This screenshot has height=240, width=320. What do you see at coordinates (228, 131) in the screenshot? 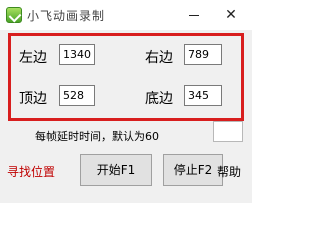
I see `frame-delay-input` at bounding box center [228, 131].